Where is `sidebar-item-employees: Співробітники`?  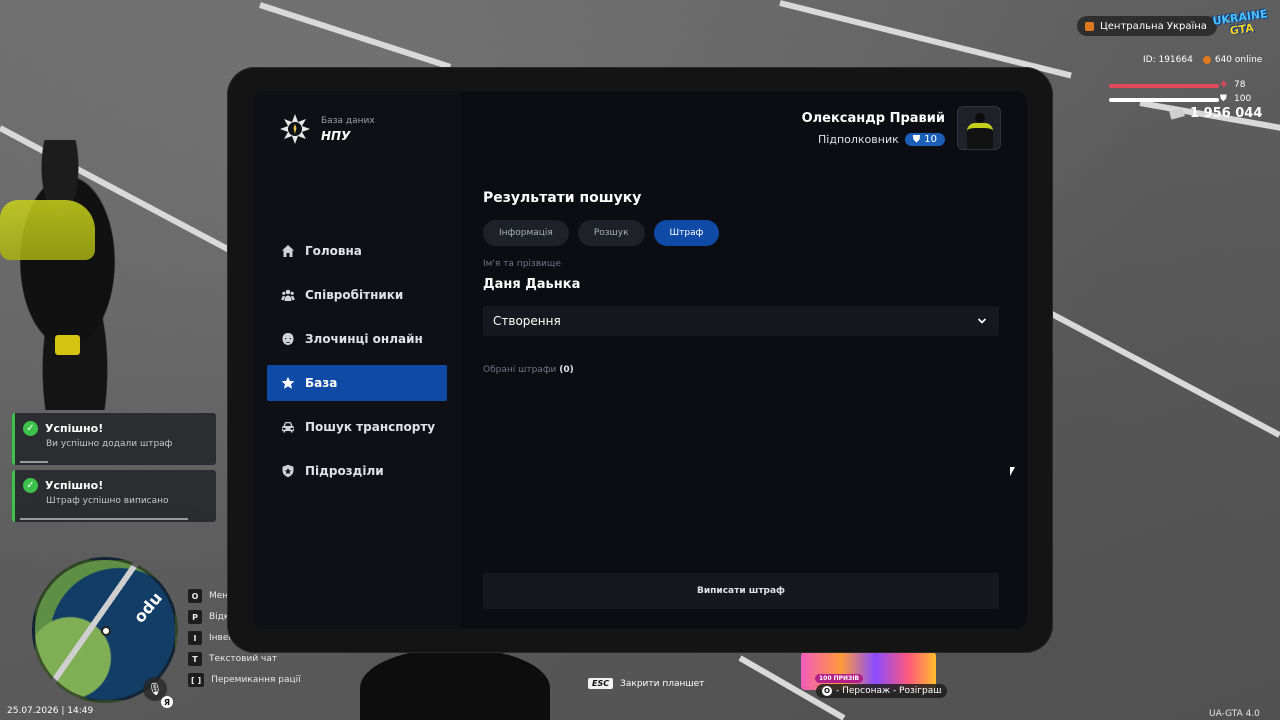 sidebar-item-employees: Співробітники is located at coordinates (357, 295).